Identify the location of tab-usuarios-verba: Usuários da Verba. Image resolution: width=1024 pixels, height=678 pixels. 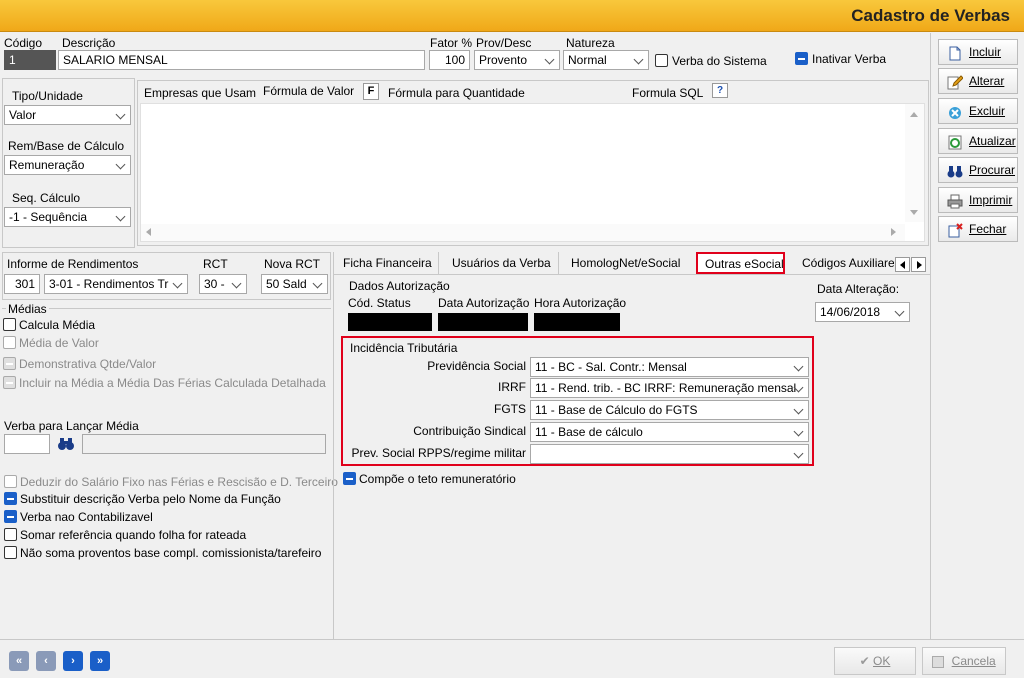
(501, 263).